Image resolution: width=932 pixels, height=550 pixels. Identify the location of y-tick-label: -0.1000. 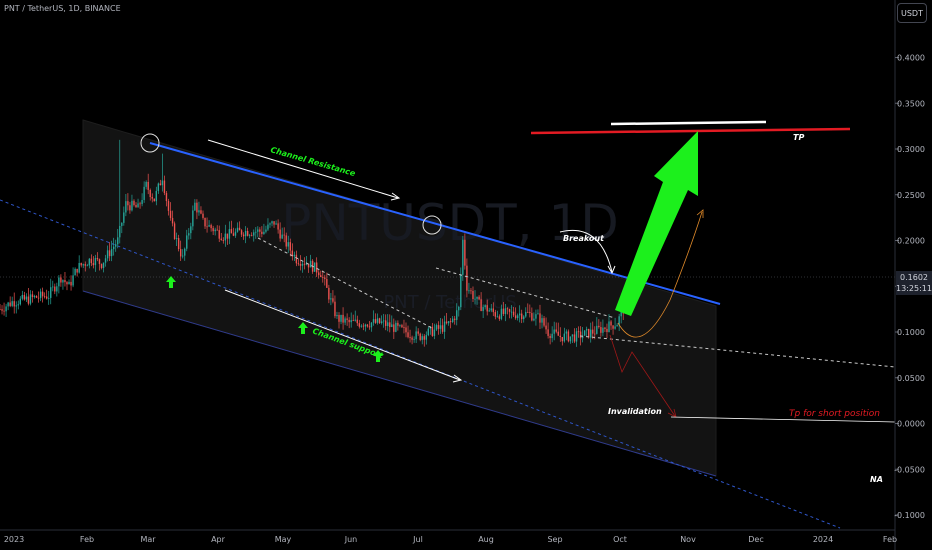
(909, 515).